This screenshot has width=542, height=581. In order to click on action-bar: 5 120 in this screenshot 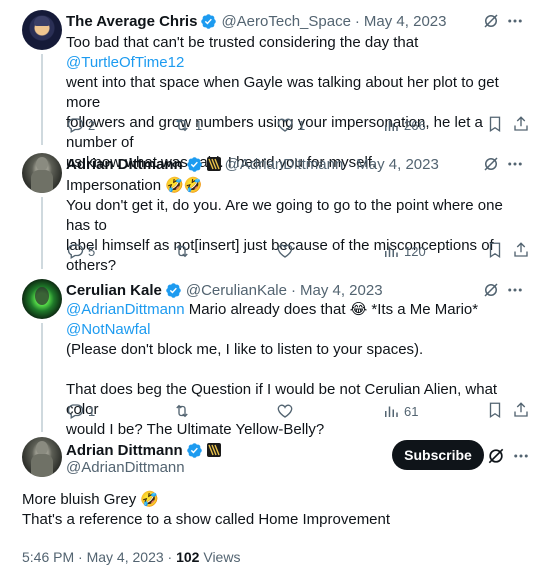, I will do `click(297, 251)`.